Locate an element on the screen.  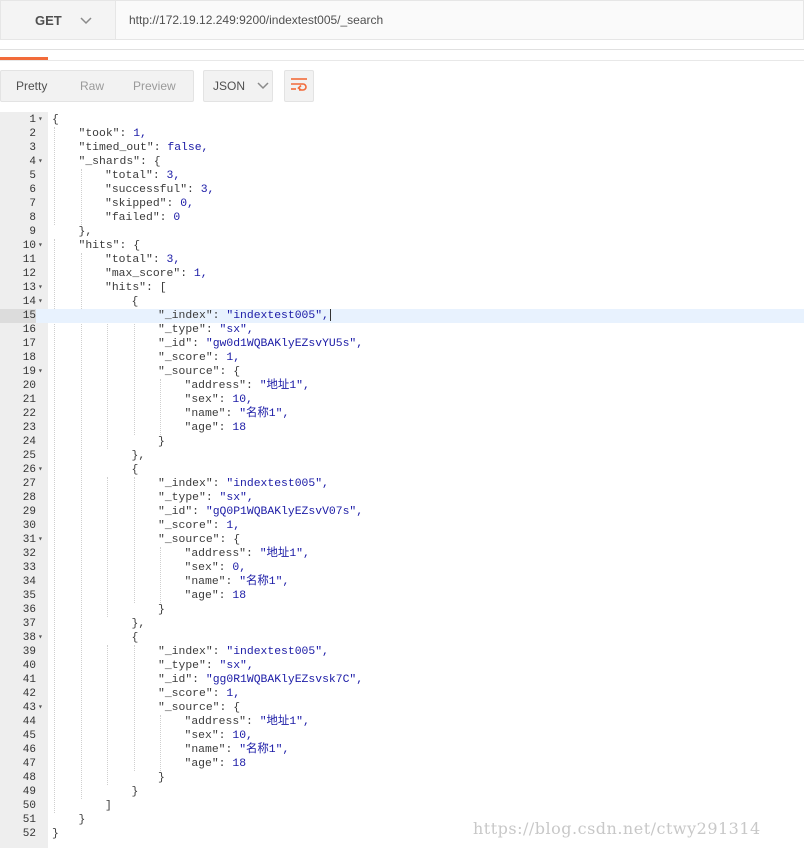
tab-raw: Raw is located at coordinates (92, 86).